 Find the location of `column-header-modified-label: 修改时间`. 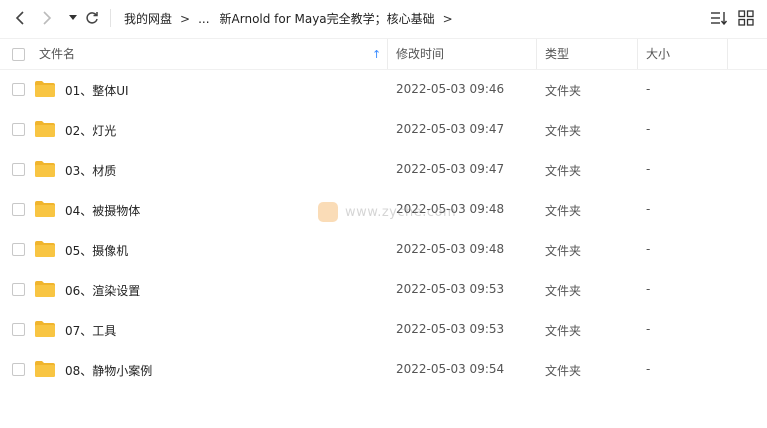

column-header-modified-label: 修改时间 is located at coordinates (420, 54).